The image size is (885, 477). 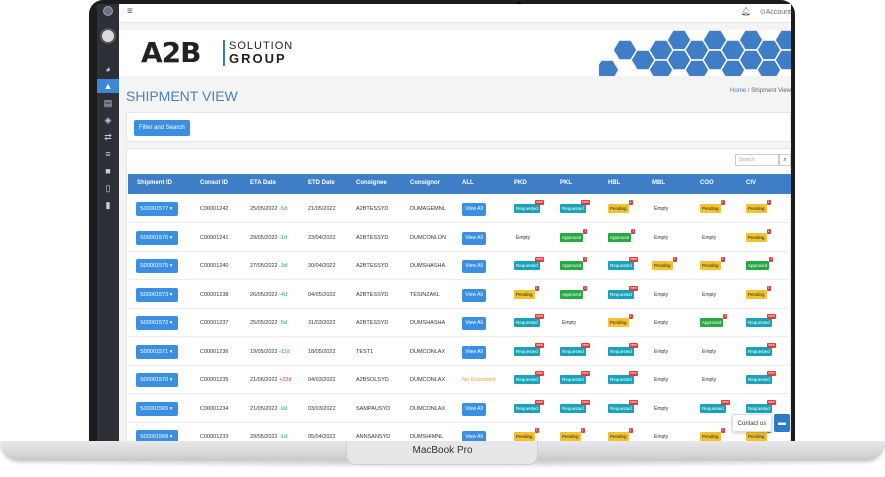 What do you see at coordinates (157, 408) in the screenshot?
I see `shipment-id-dropdown: S00001569 ▾` at bounding box center [157, 408].